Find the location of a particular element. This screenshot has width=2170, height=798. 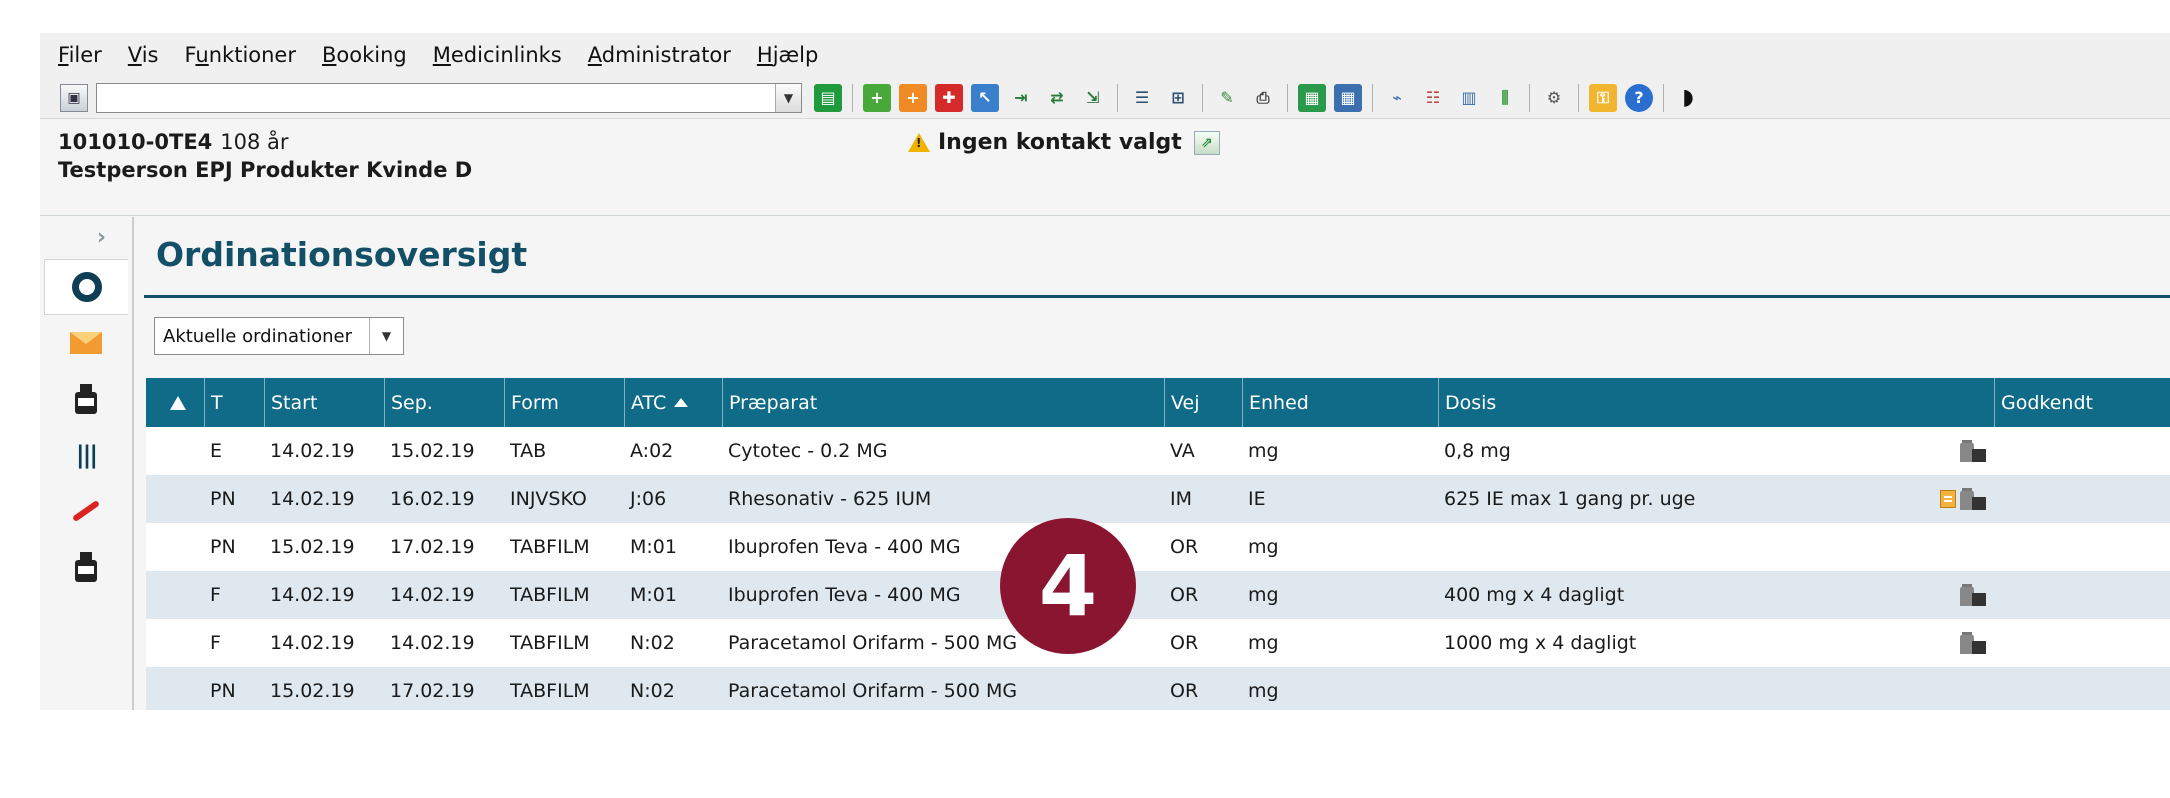

column-header-godkendt: Godkendt is located at coordinates (2082, 402).